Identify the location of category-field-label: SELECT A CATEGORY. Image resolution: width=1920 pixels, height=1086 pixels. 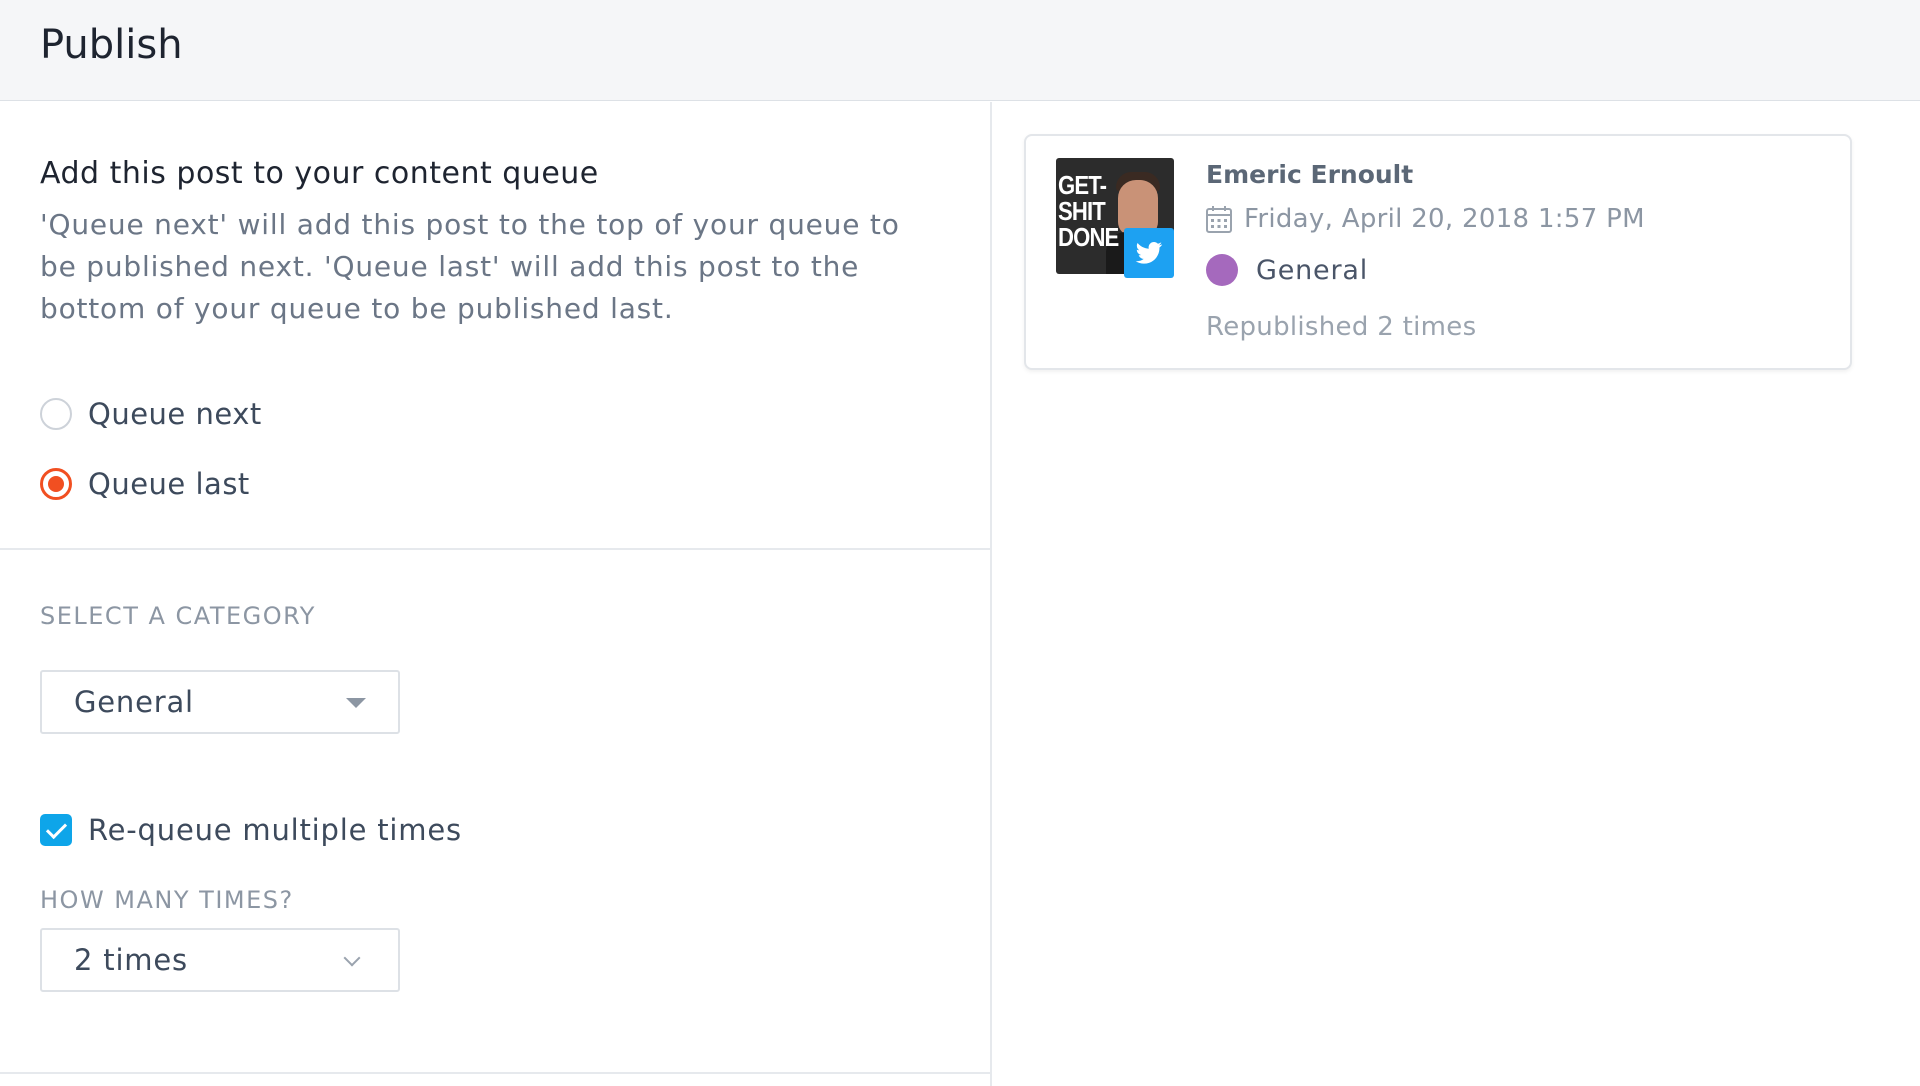
(178, 616).